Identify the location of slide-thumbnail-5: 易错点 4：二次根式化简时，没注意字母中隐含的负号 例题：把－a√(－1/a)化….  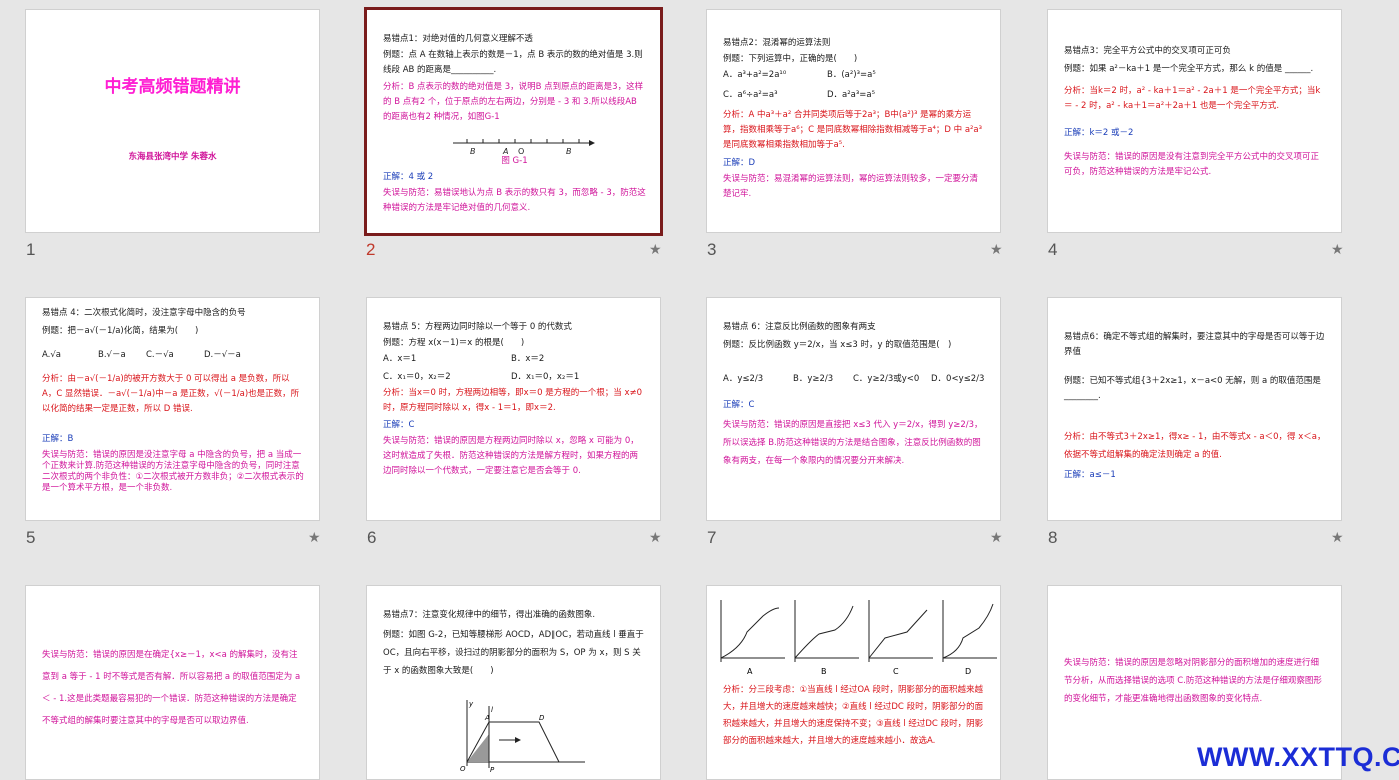
(172, 409).